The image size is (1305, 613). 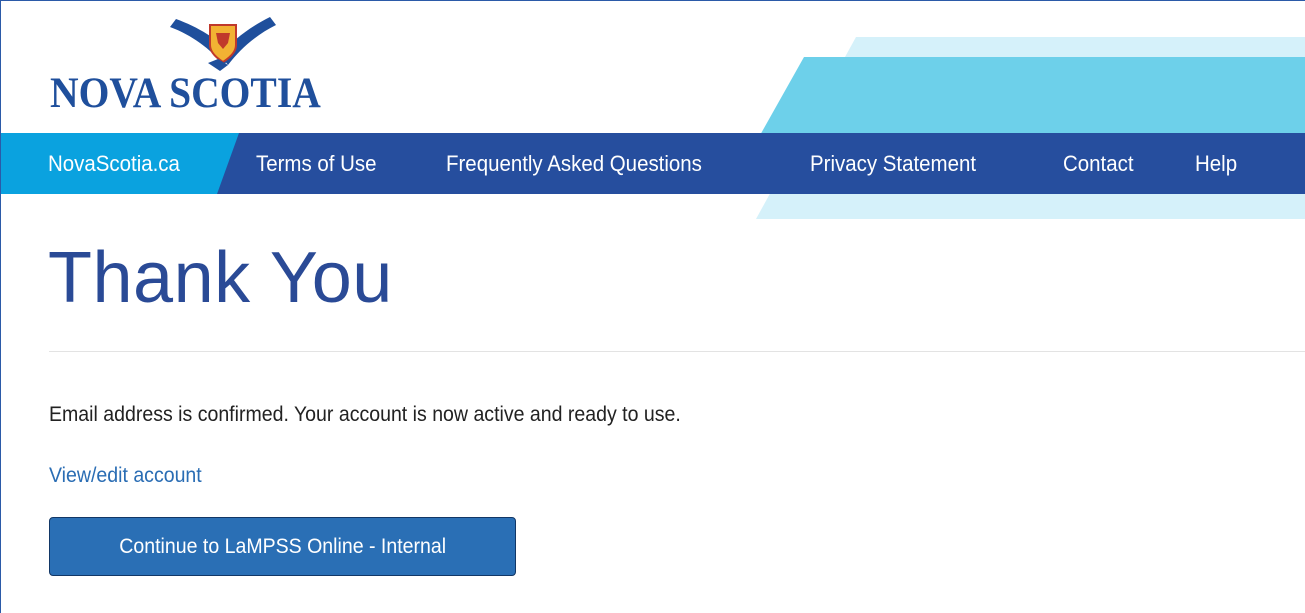 I want to click on continue-button-label: Continue to LaMPSS Online - Internal, so click(x=282, y=546).